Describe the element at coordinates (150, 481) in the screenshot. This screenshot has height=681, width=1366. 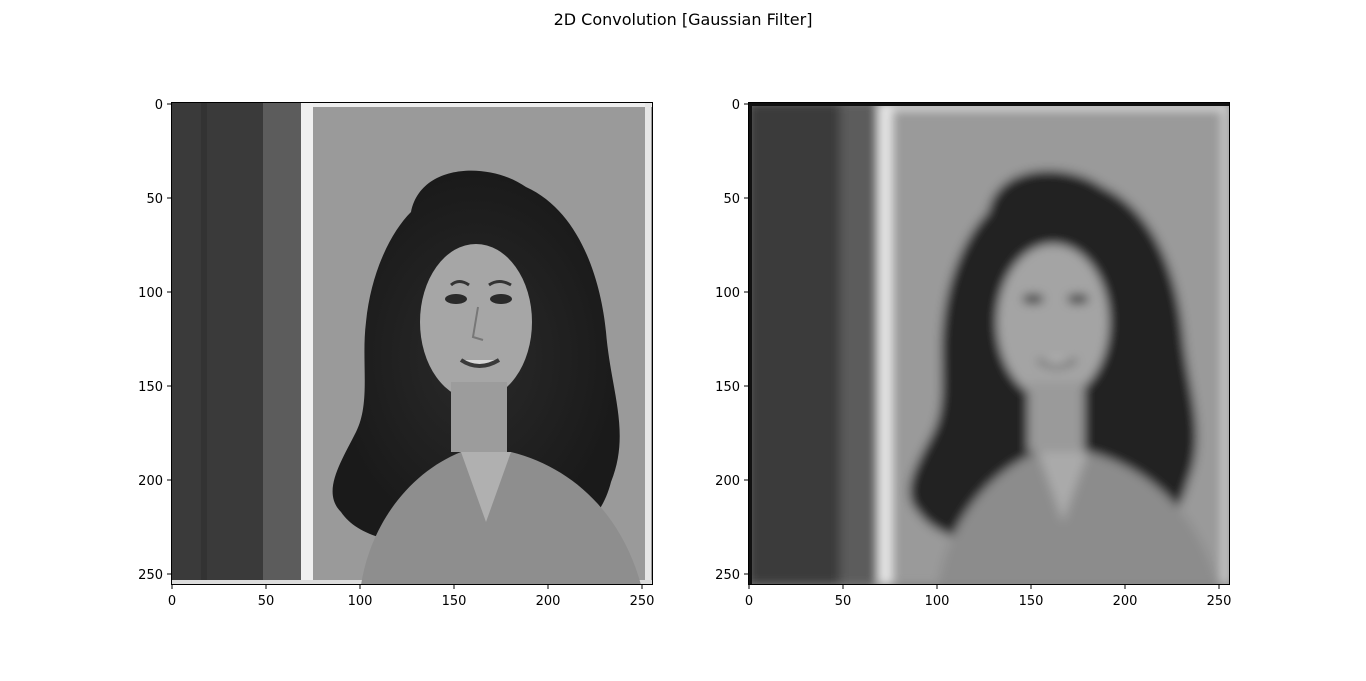
I see `left-ytick-label: 200` at that location.